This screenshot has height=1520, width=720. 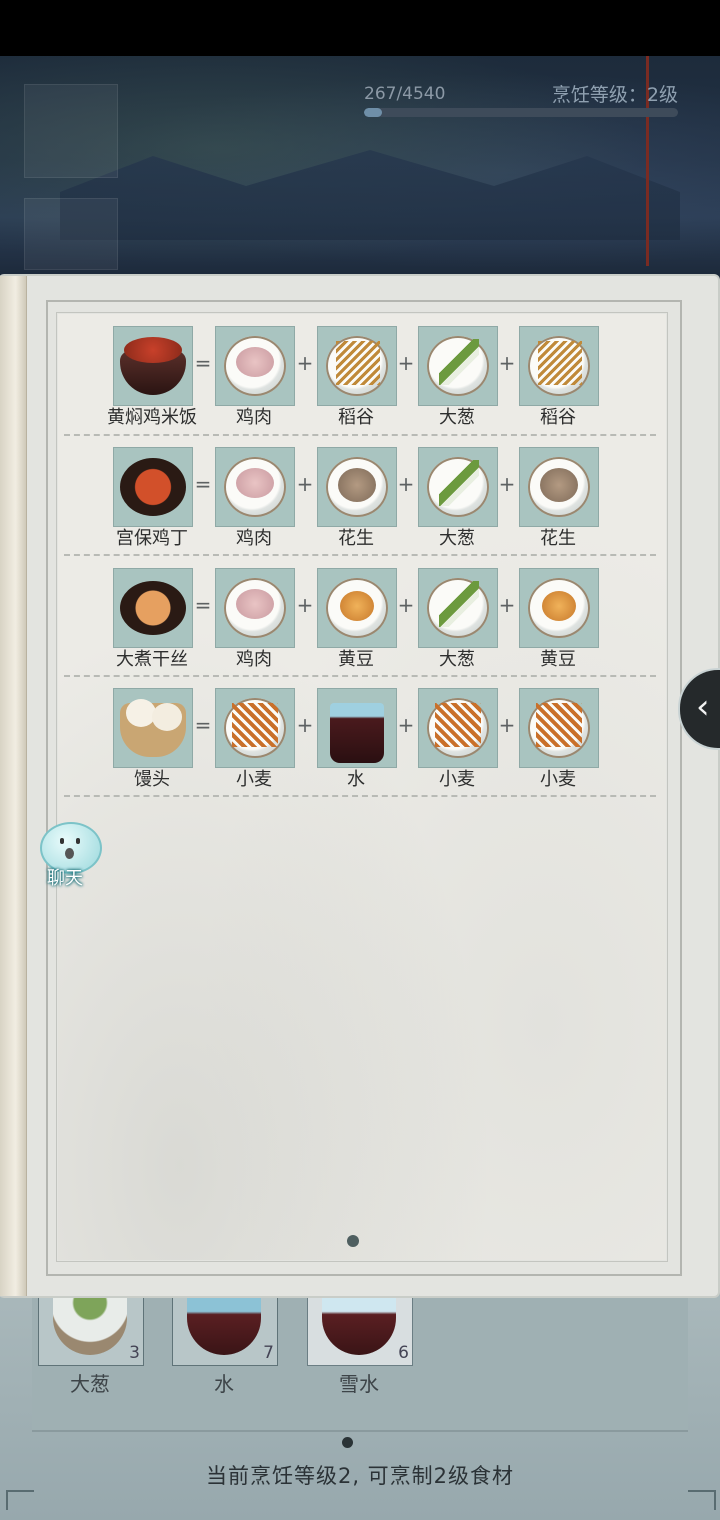 I want to click on recipe-row: = + + + 宫保鸡丁 鸡肉 花生 大葱 花生, so click(x=360, y=503).